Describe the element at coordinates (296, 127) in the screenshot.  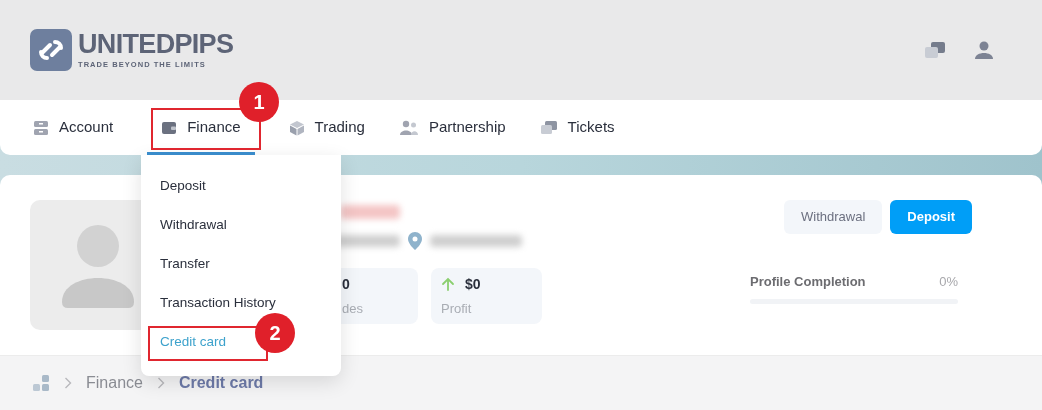
I see `cube-icon` at that location.